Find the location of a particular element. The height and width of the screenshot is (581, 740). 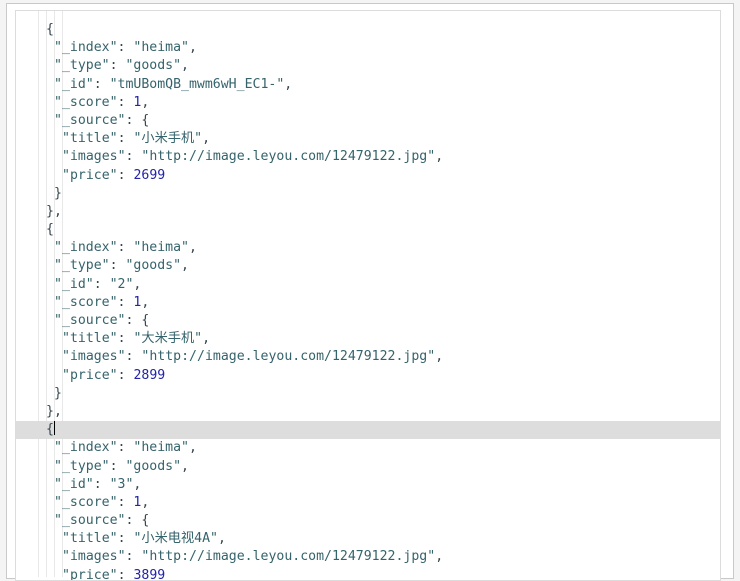

token-number: 2899 is located at coordinates (149, 375).